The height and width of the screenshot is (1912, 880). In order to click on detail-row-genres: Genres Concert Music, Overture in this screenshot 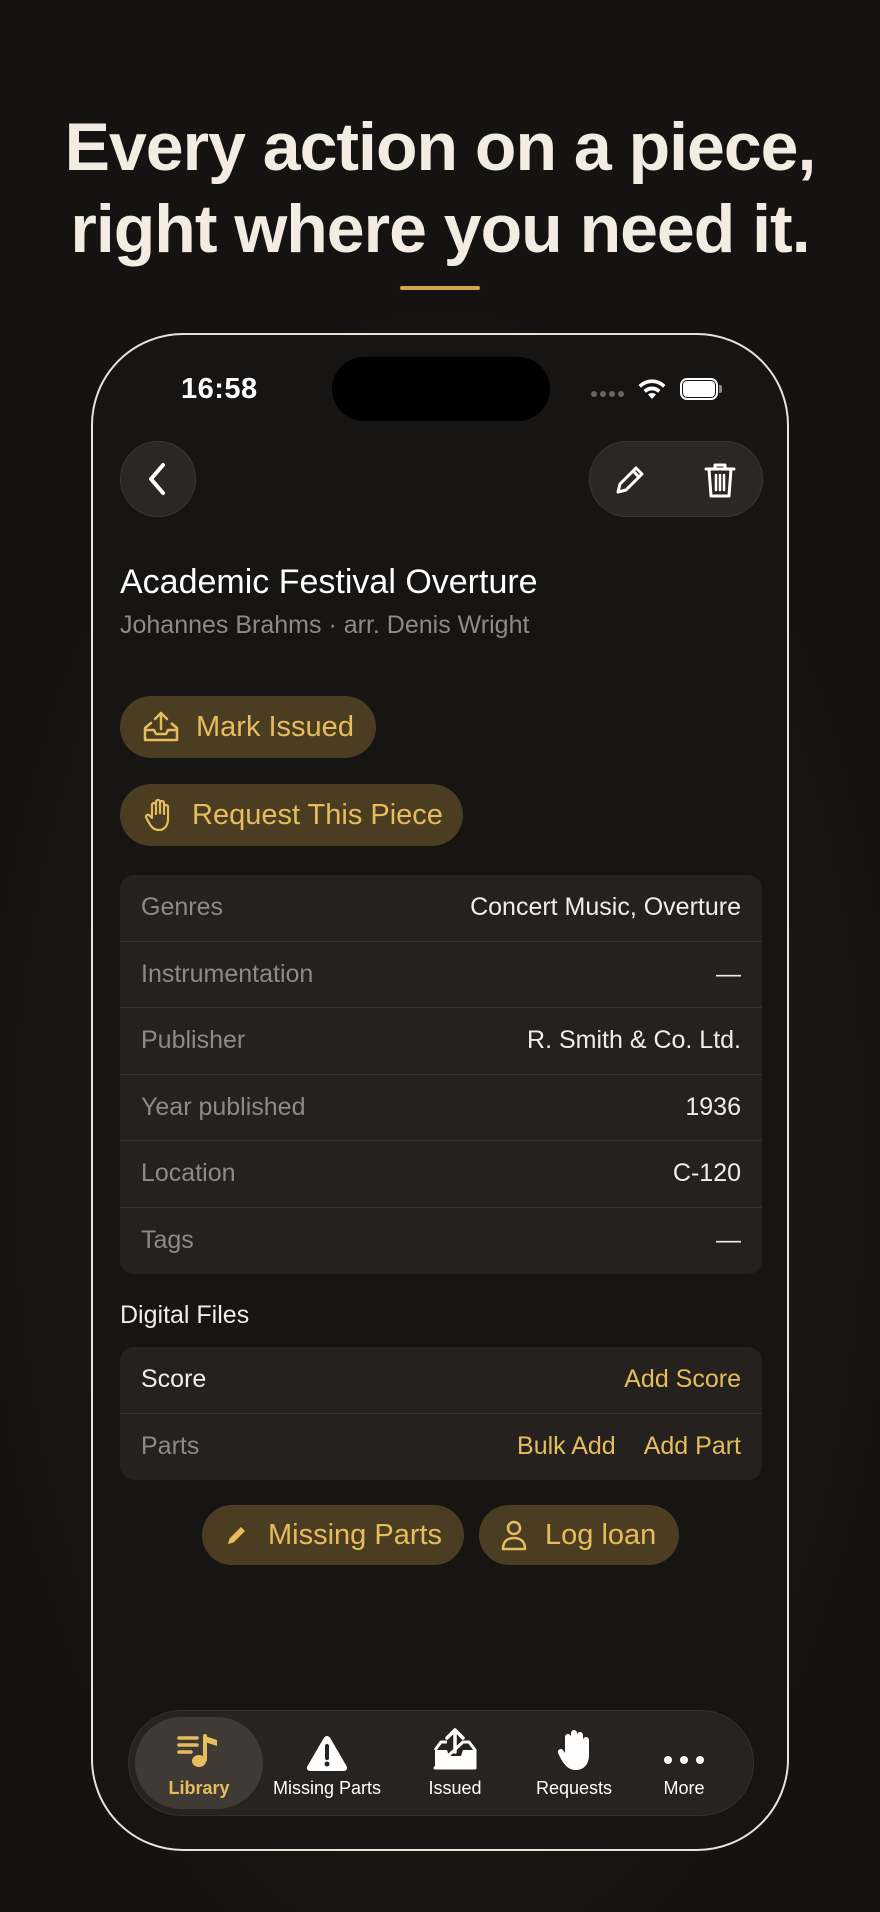, I will do `click(441, 908)`.